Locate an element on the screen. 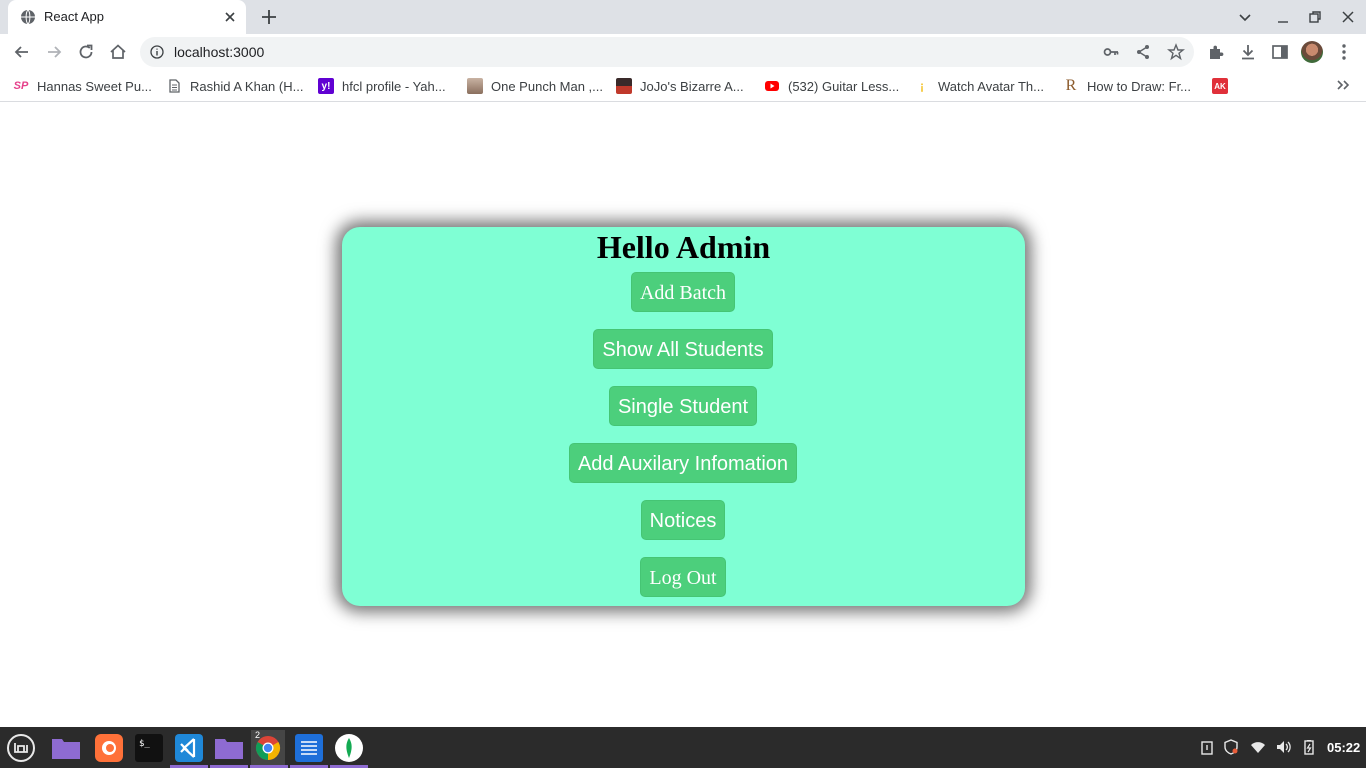  battery-icon is located at coordinates (1309, 747).